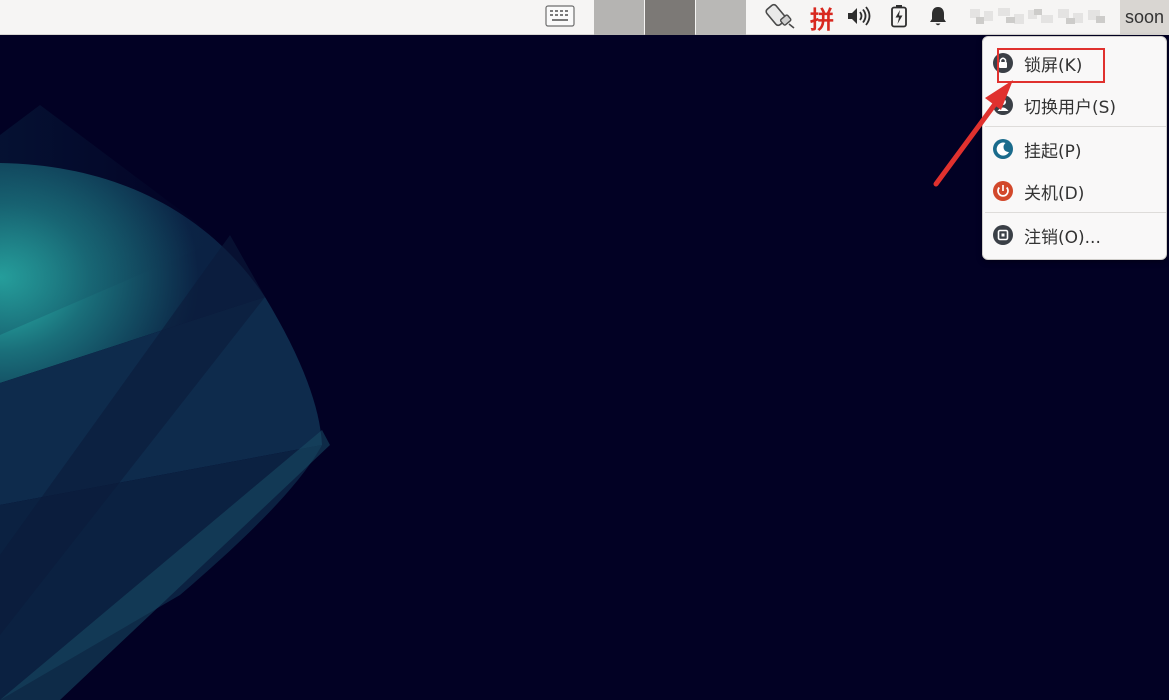 This screenshot has width=1169, height=700. I want to click on battery-charging-icon, so click(899, 18).